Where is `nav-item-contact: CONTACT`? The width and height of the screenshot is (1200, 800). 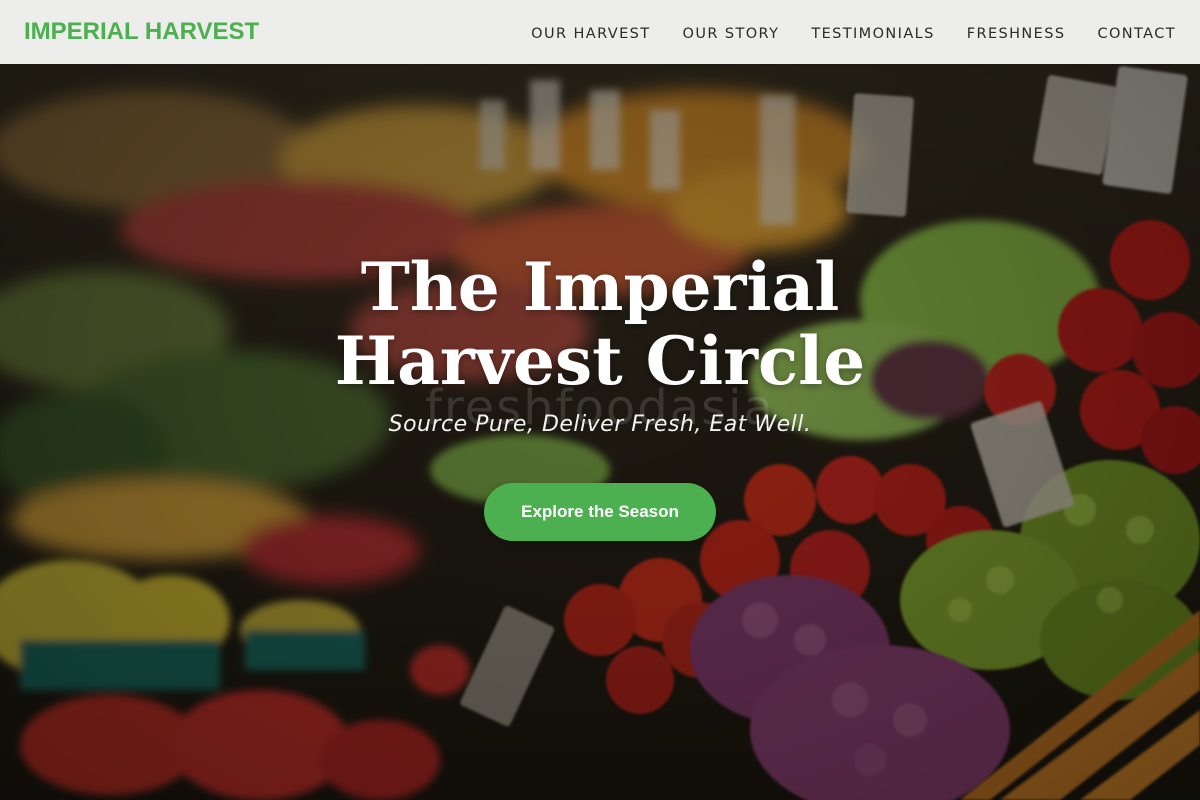
nav-item-contact: CONTACT is located at coordinates (1136, 32).